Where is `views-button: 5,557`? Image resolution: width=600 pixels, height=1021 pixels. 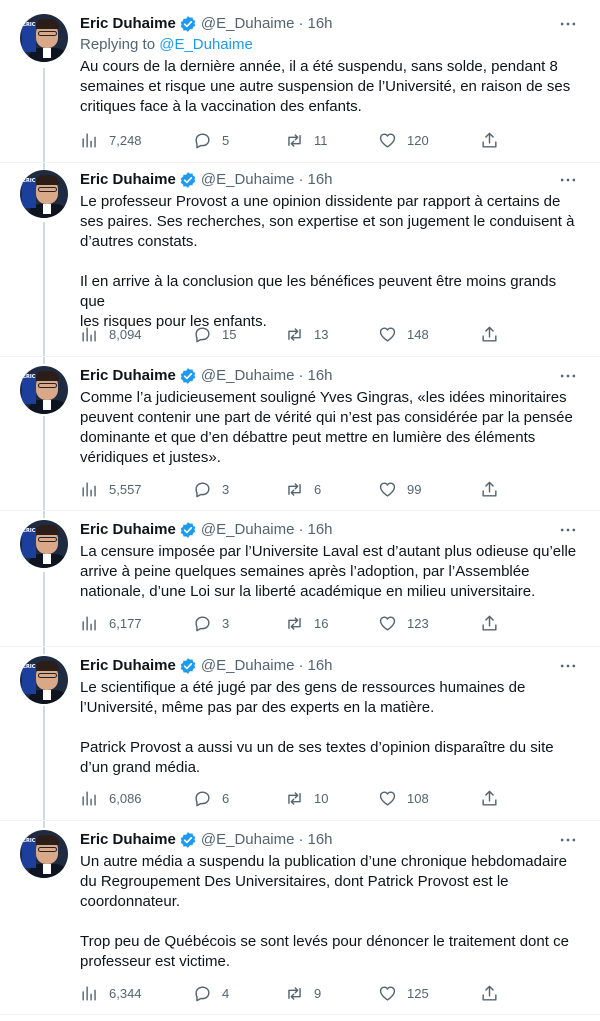 views-button: 5,557 is located at coordinates (111, 489).